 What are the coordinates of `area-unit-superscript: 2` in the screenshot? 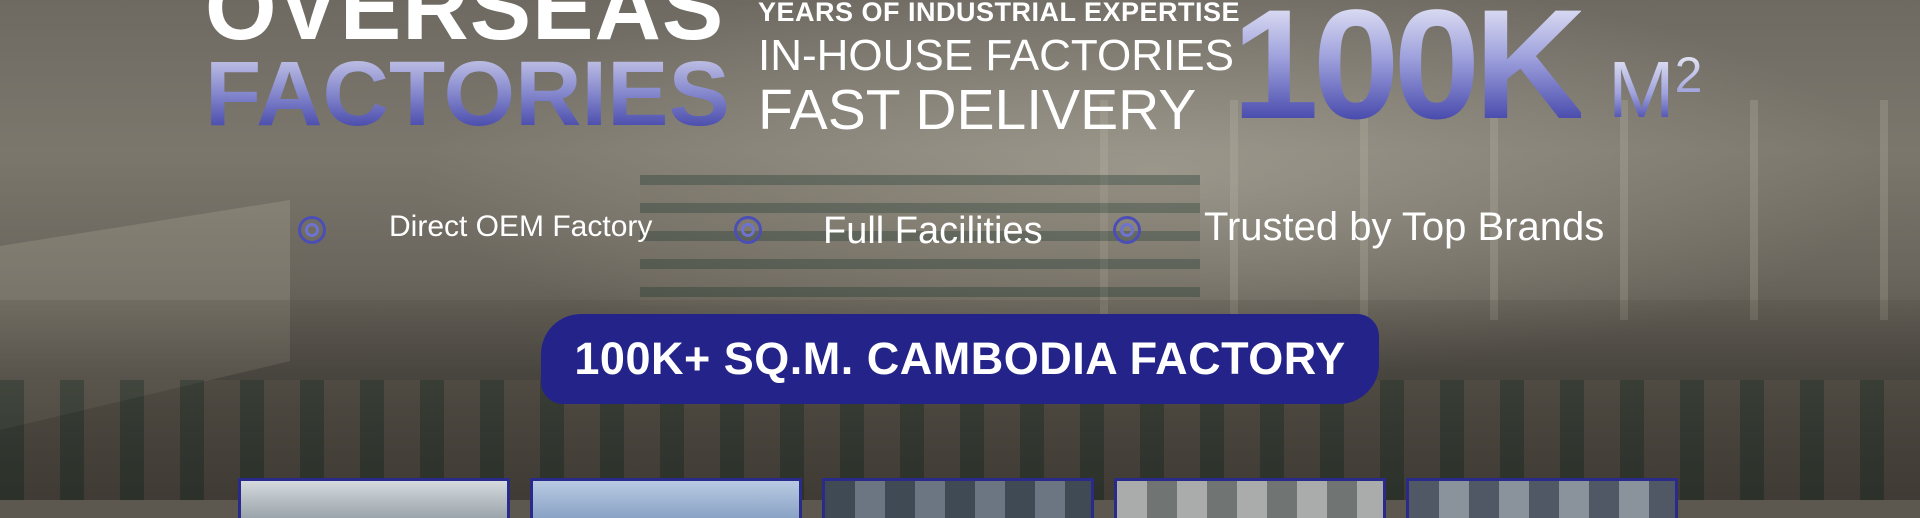 It's located at (1688, 75).